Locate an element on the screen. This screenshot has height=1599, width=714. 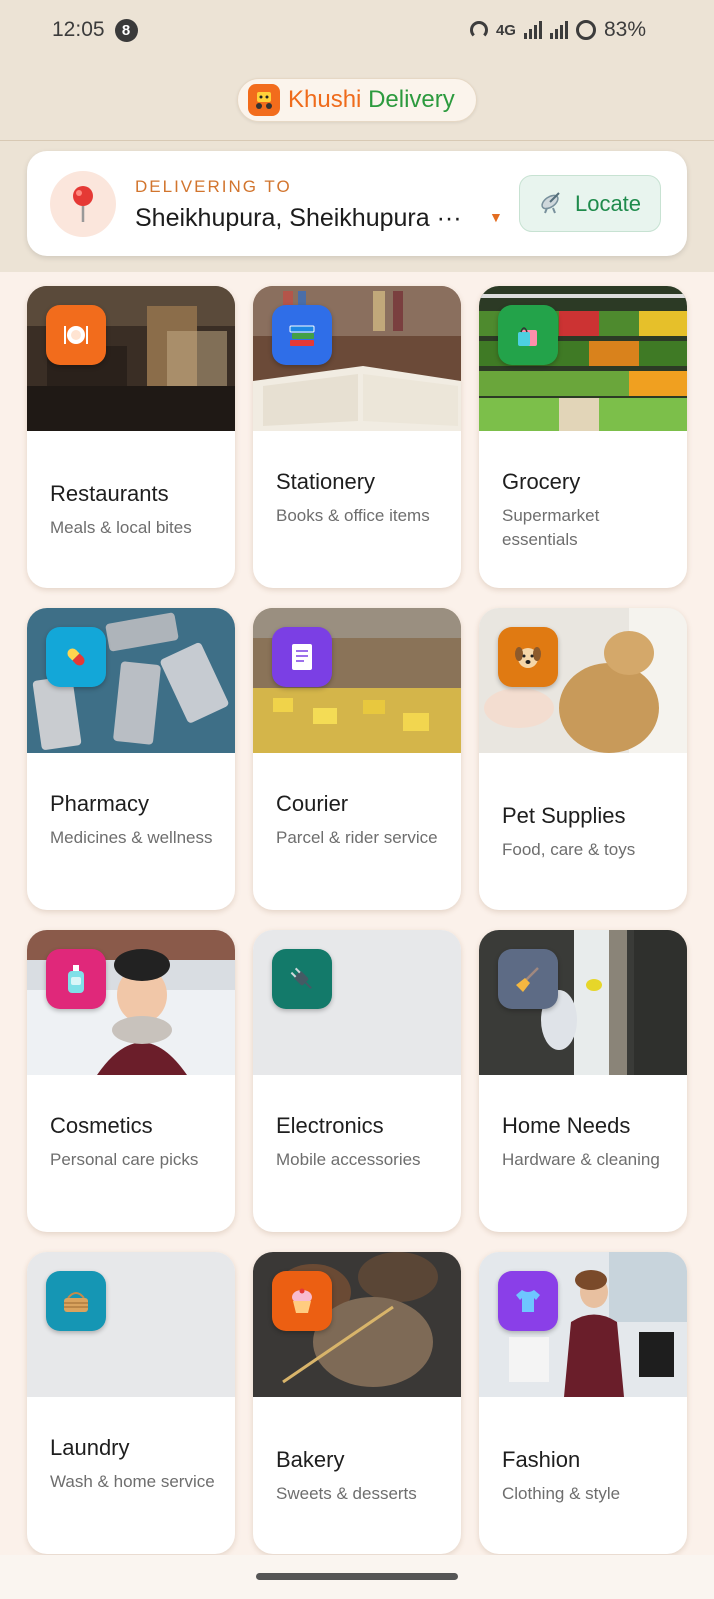
category-subtitle: Books & office items is located at coordinates (353, 515).